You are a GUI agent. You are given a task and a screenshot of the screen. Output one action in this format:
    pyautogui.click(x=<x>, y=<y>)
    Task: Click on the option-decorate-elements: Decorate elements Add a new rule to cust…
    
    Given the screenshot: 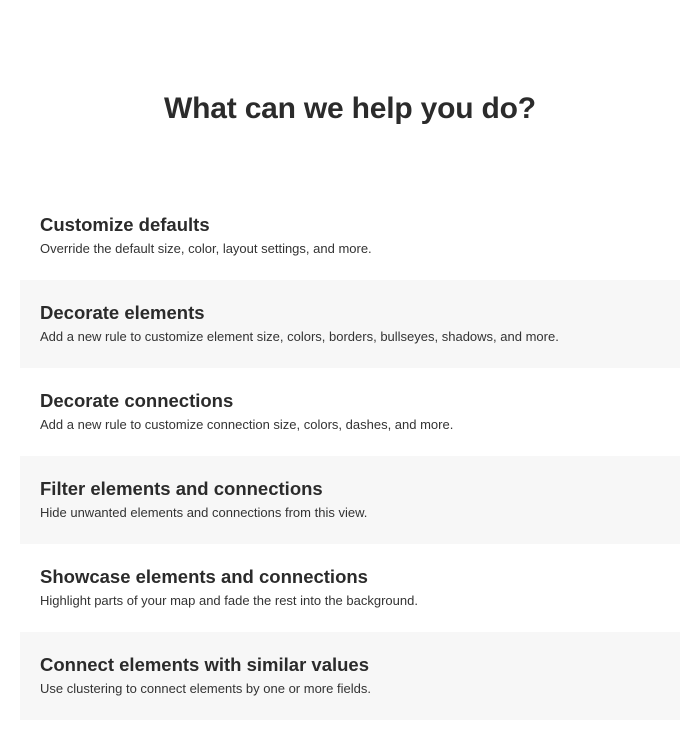 What is the action you would take?
    pyautogui.click(x=350, y=324)
    